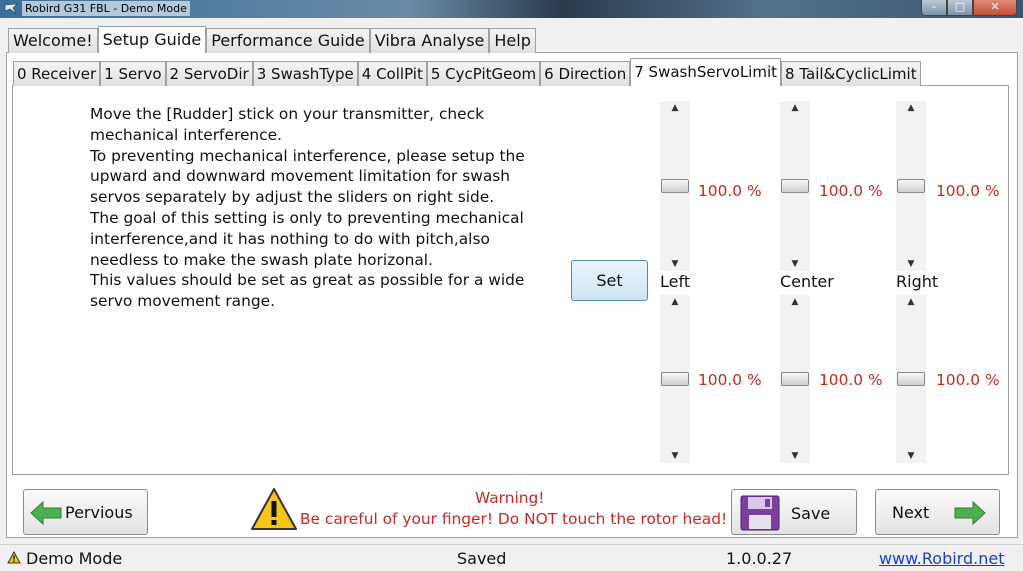 Image resolution: width=1023 pixels, height=571 pixels. Describe the element at coordinates (851, 73) in the screenshot. I see `subtab-tail-cycliclimit: 8 Tail&CyclicLimit` at that location.